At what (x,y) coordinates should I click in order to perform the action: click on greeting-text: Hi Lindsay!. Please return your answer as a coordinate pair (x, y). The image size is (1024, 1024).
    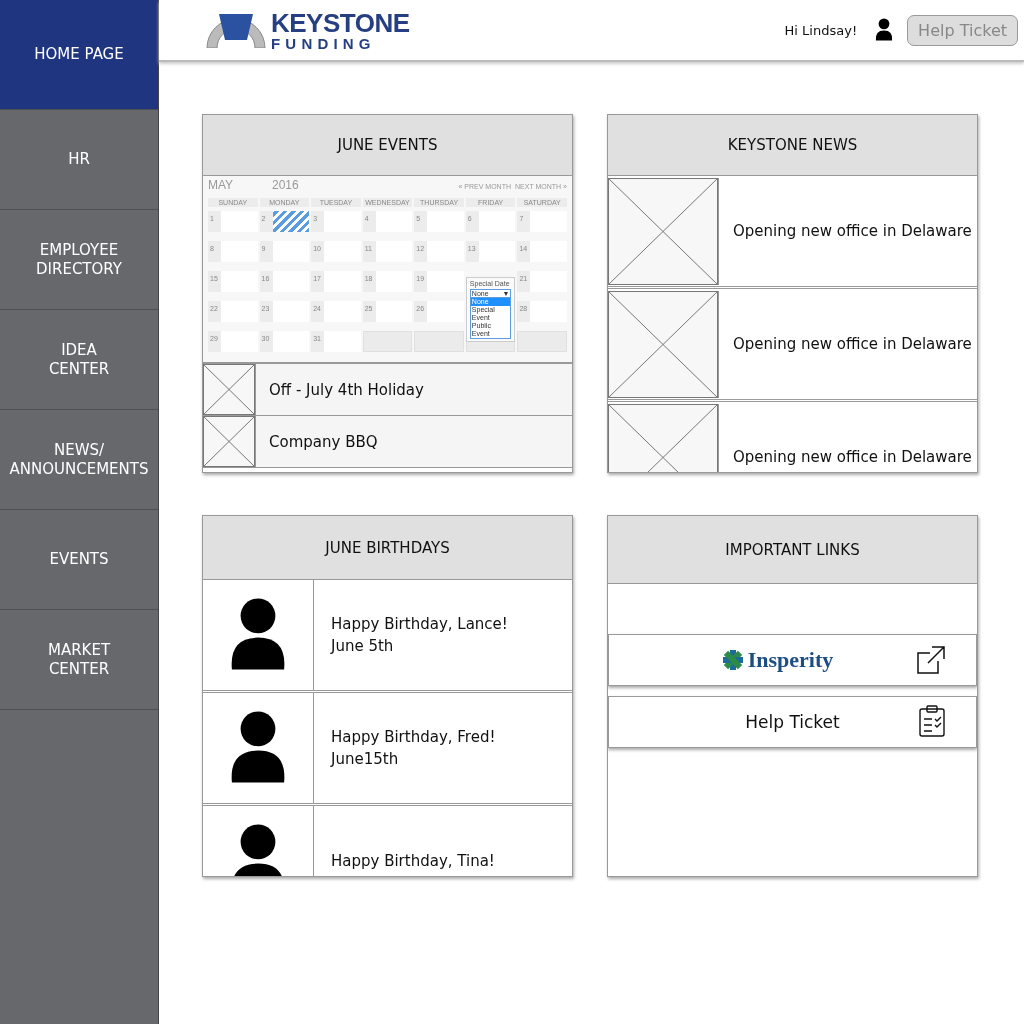
    Looking at the image, I should click on (821, 30).